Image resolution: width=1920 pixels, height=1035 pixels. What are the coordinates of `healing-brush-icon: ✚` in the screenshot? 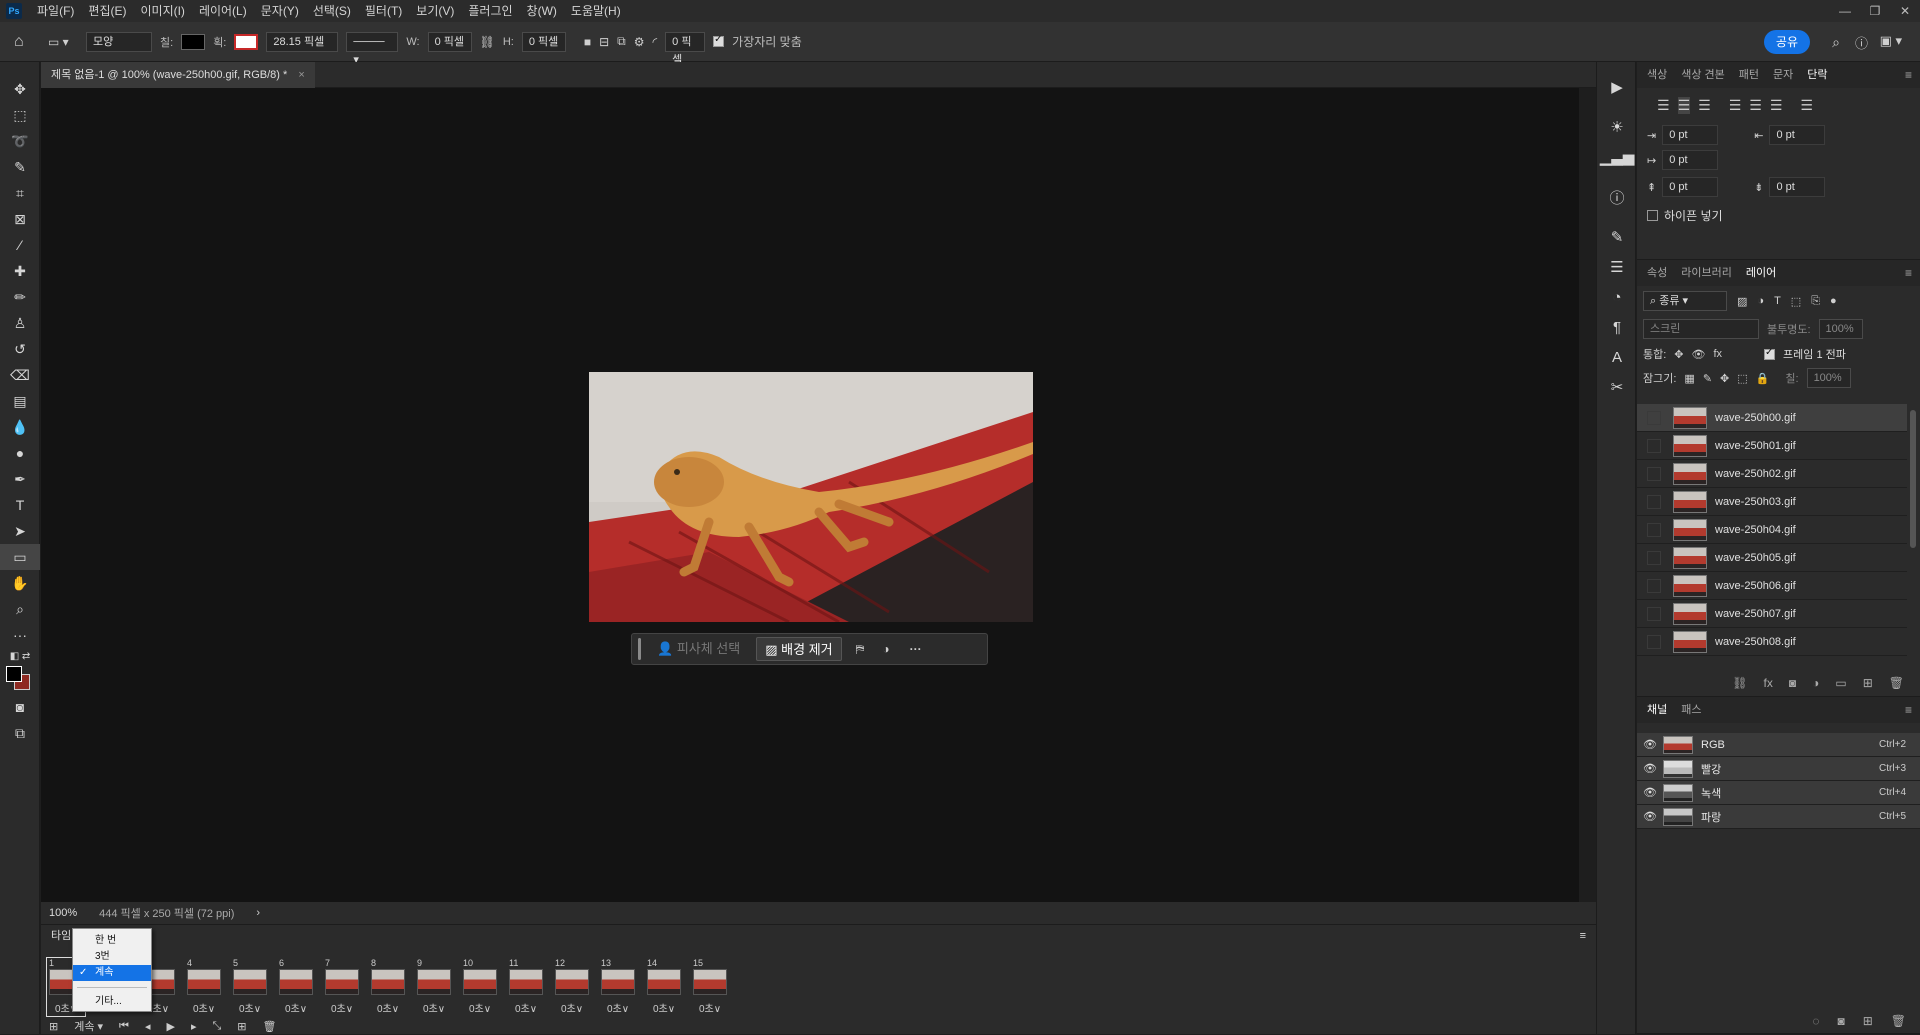 It's located at (20, 271).